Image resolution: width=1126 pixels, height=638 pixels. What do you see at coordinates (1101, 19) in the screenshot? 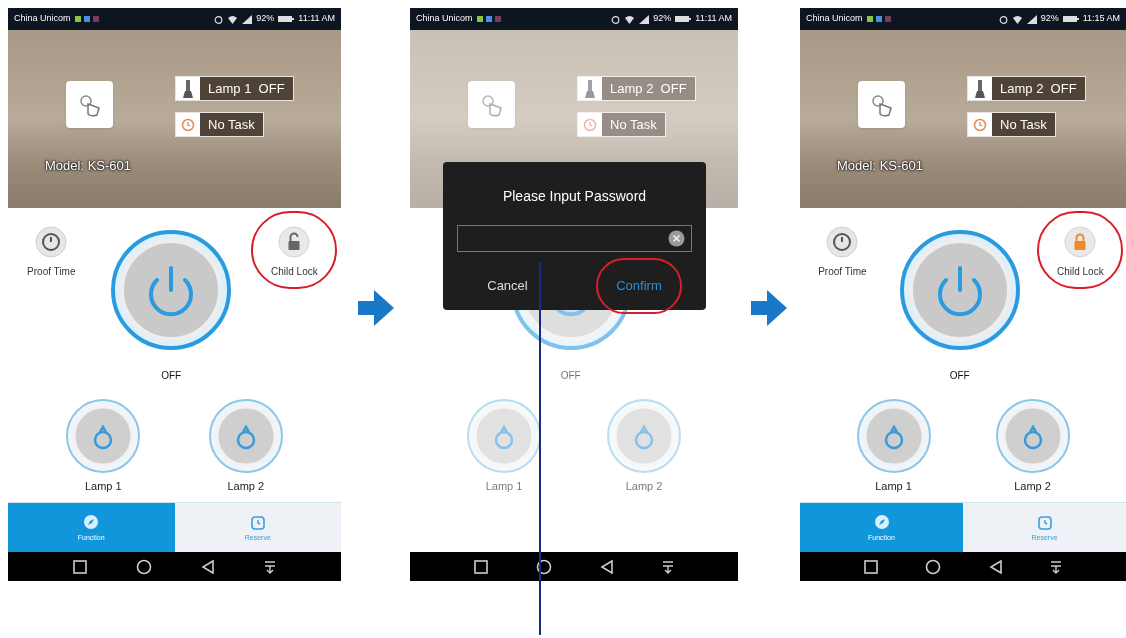
I see `clock-time: 11:15 AM` at bounding box center [1101, 19].